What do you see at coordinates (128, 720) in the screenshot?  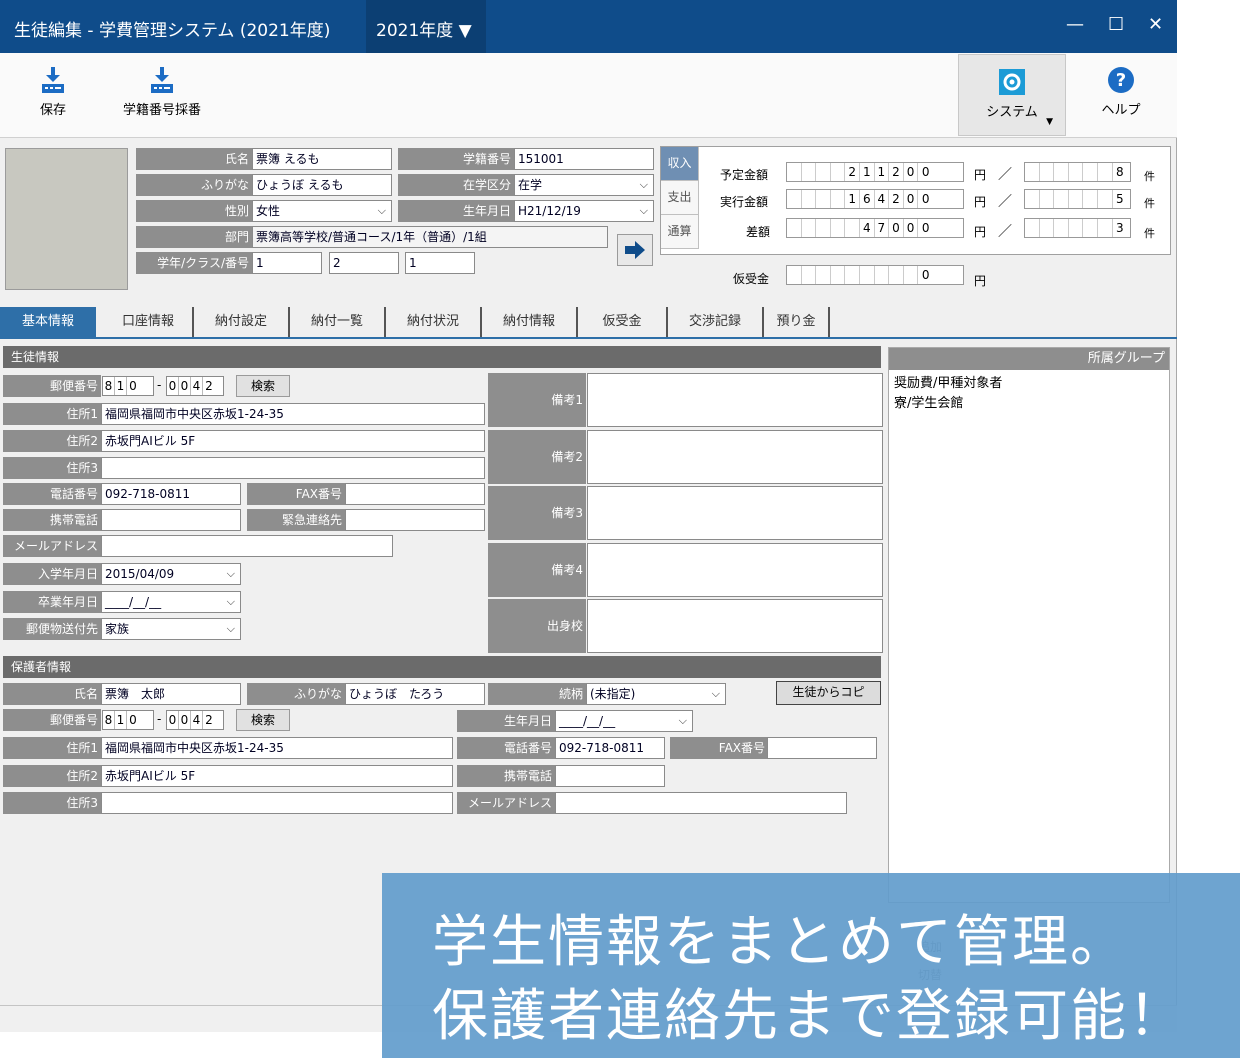 I see `guardian-postal-first: 810` at bounding box center [128, 720].